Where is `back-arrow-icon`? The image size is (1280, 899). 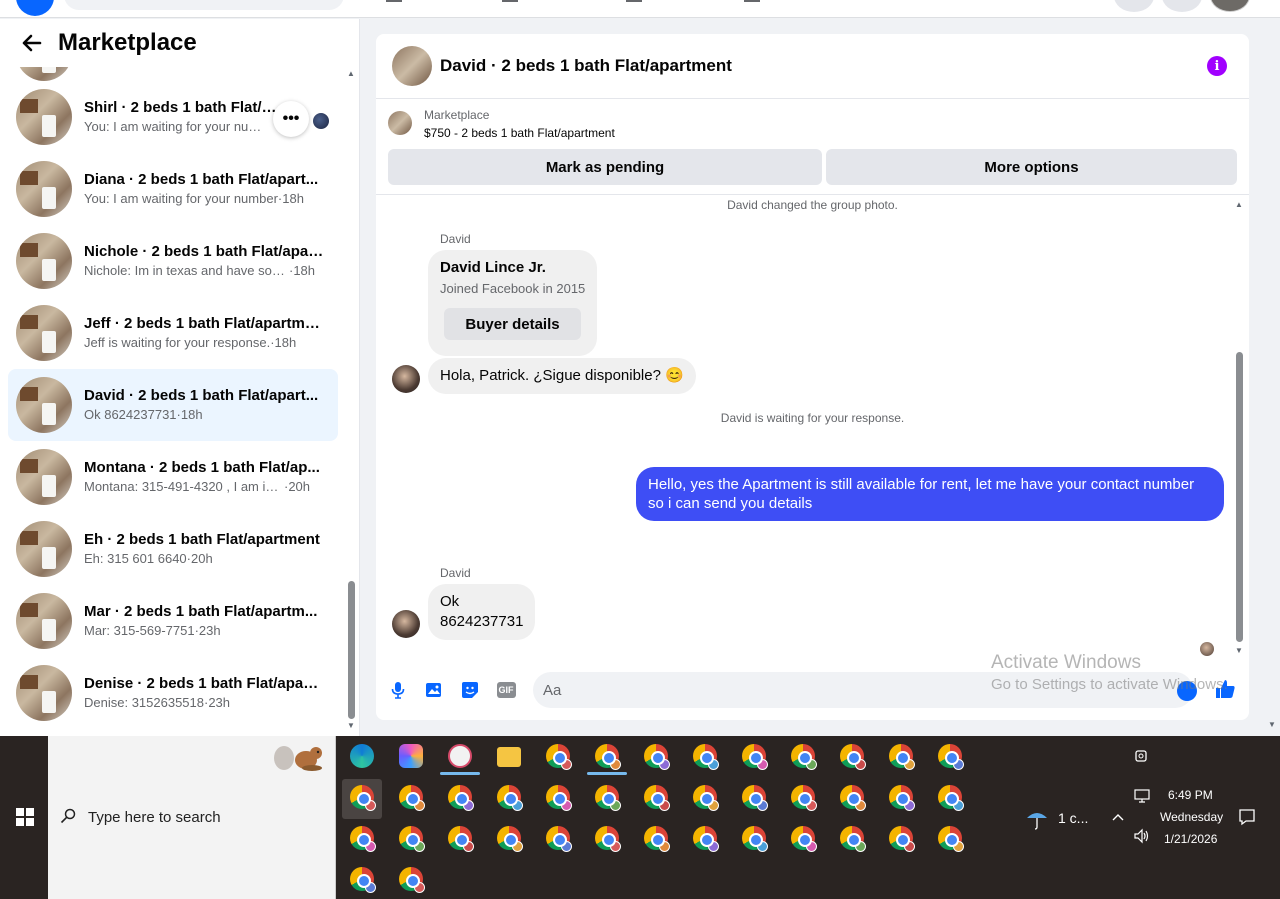 back-arrow-icon is located at coordinates (32, 43).